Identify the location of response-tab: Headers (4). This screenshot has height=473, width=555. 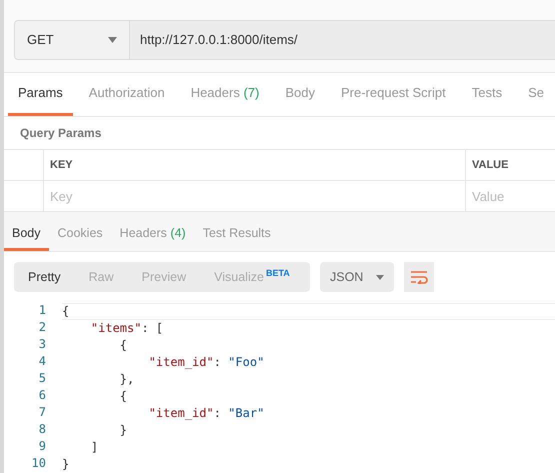
(153, 235).